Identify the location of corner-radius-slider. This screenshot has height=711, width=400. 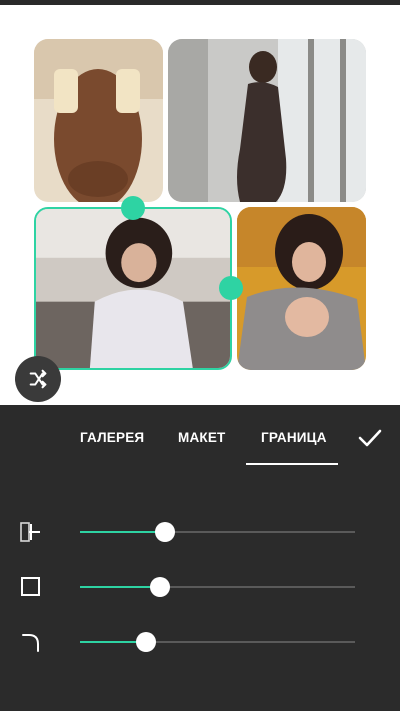
(217, 642).